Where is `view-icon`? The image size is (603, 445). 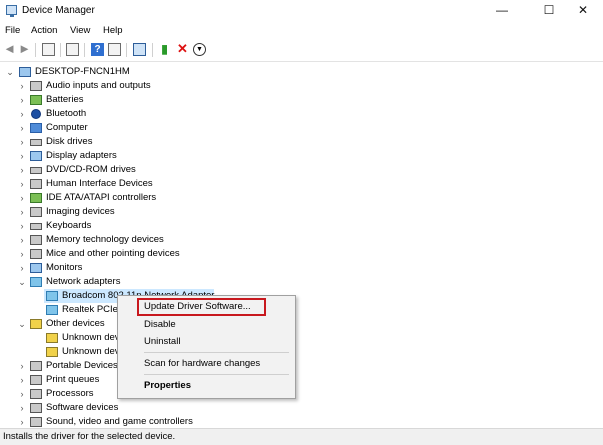
view-icon is located at coordinates (114, 49).